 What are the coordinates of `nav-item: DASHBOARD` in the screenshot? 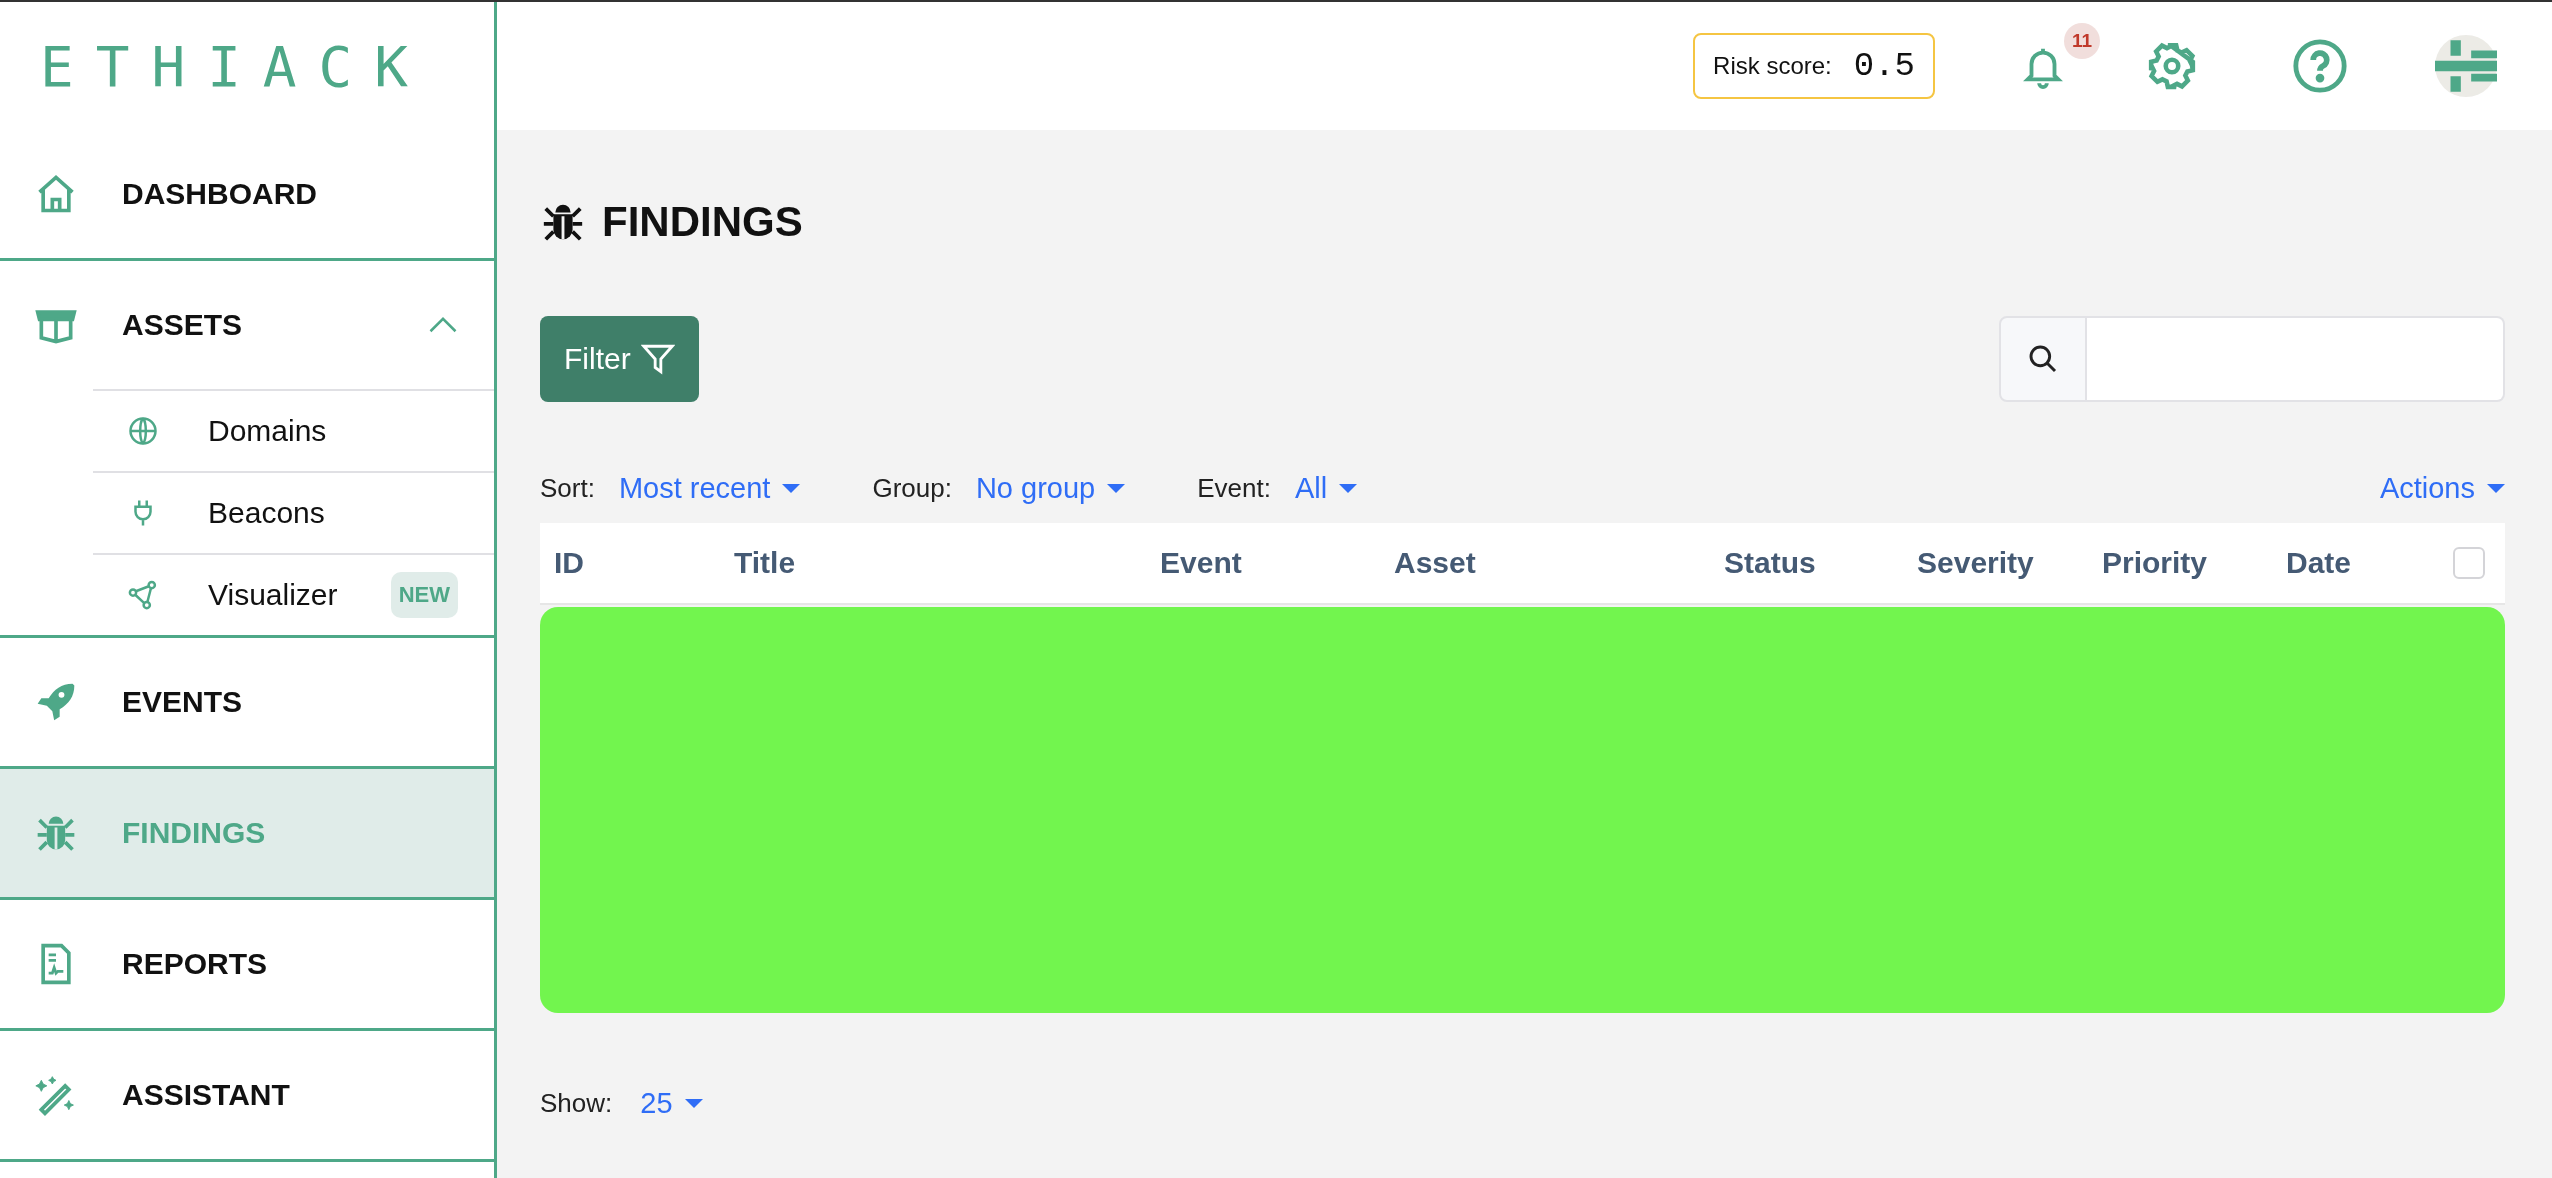 It's located at (247, 194).